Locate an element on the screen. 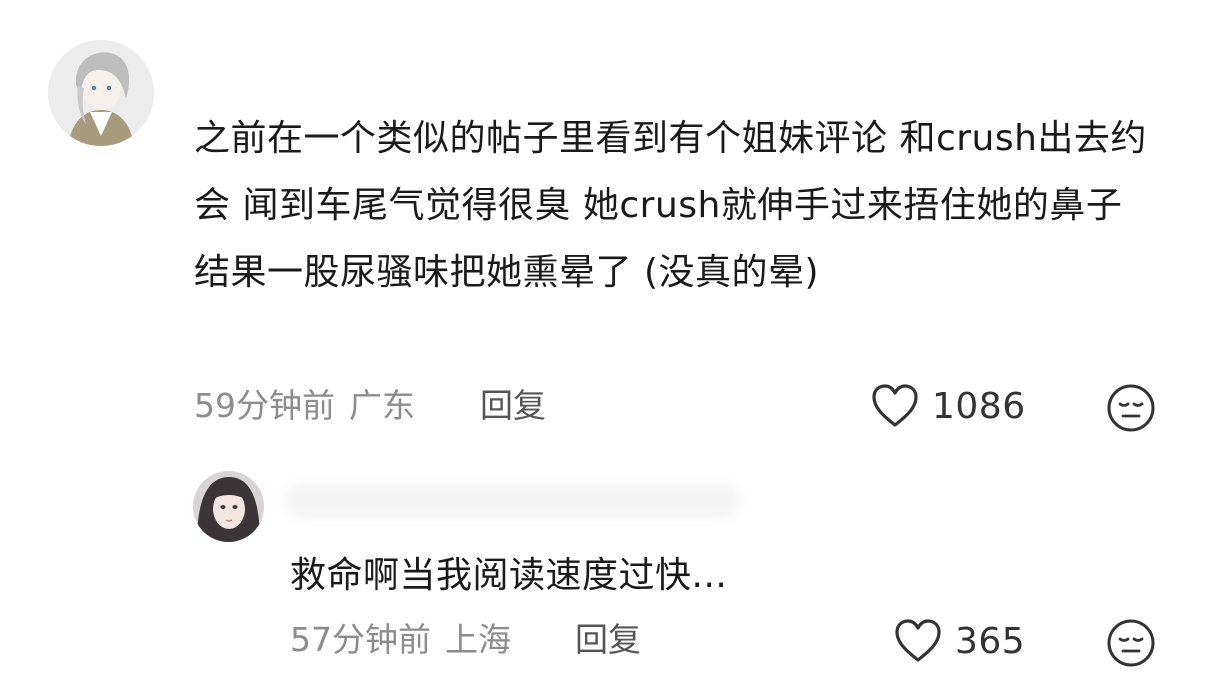  like-button: 1086 is located at coordinates (948, 406).